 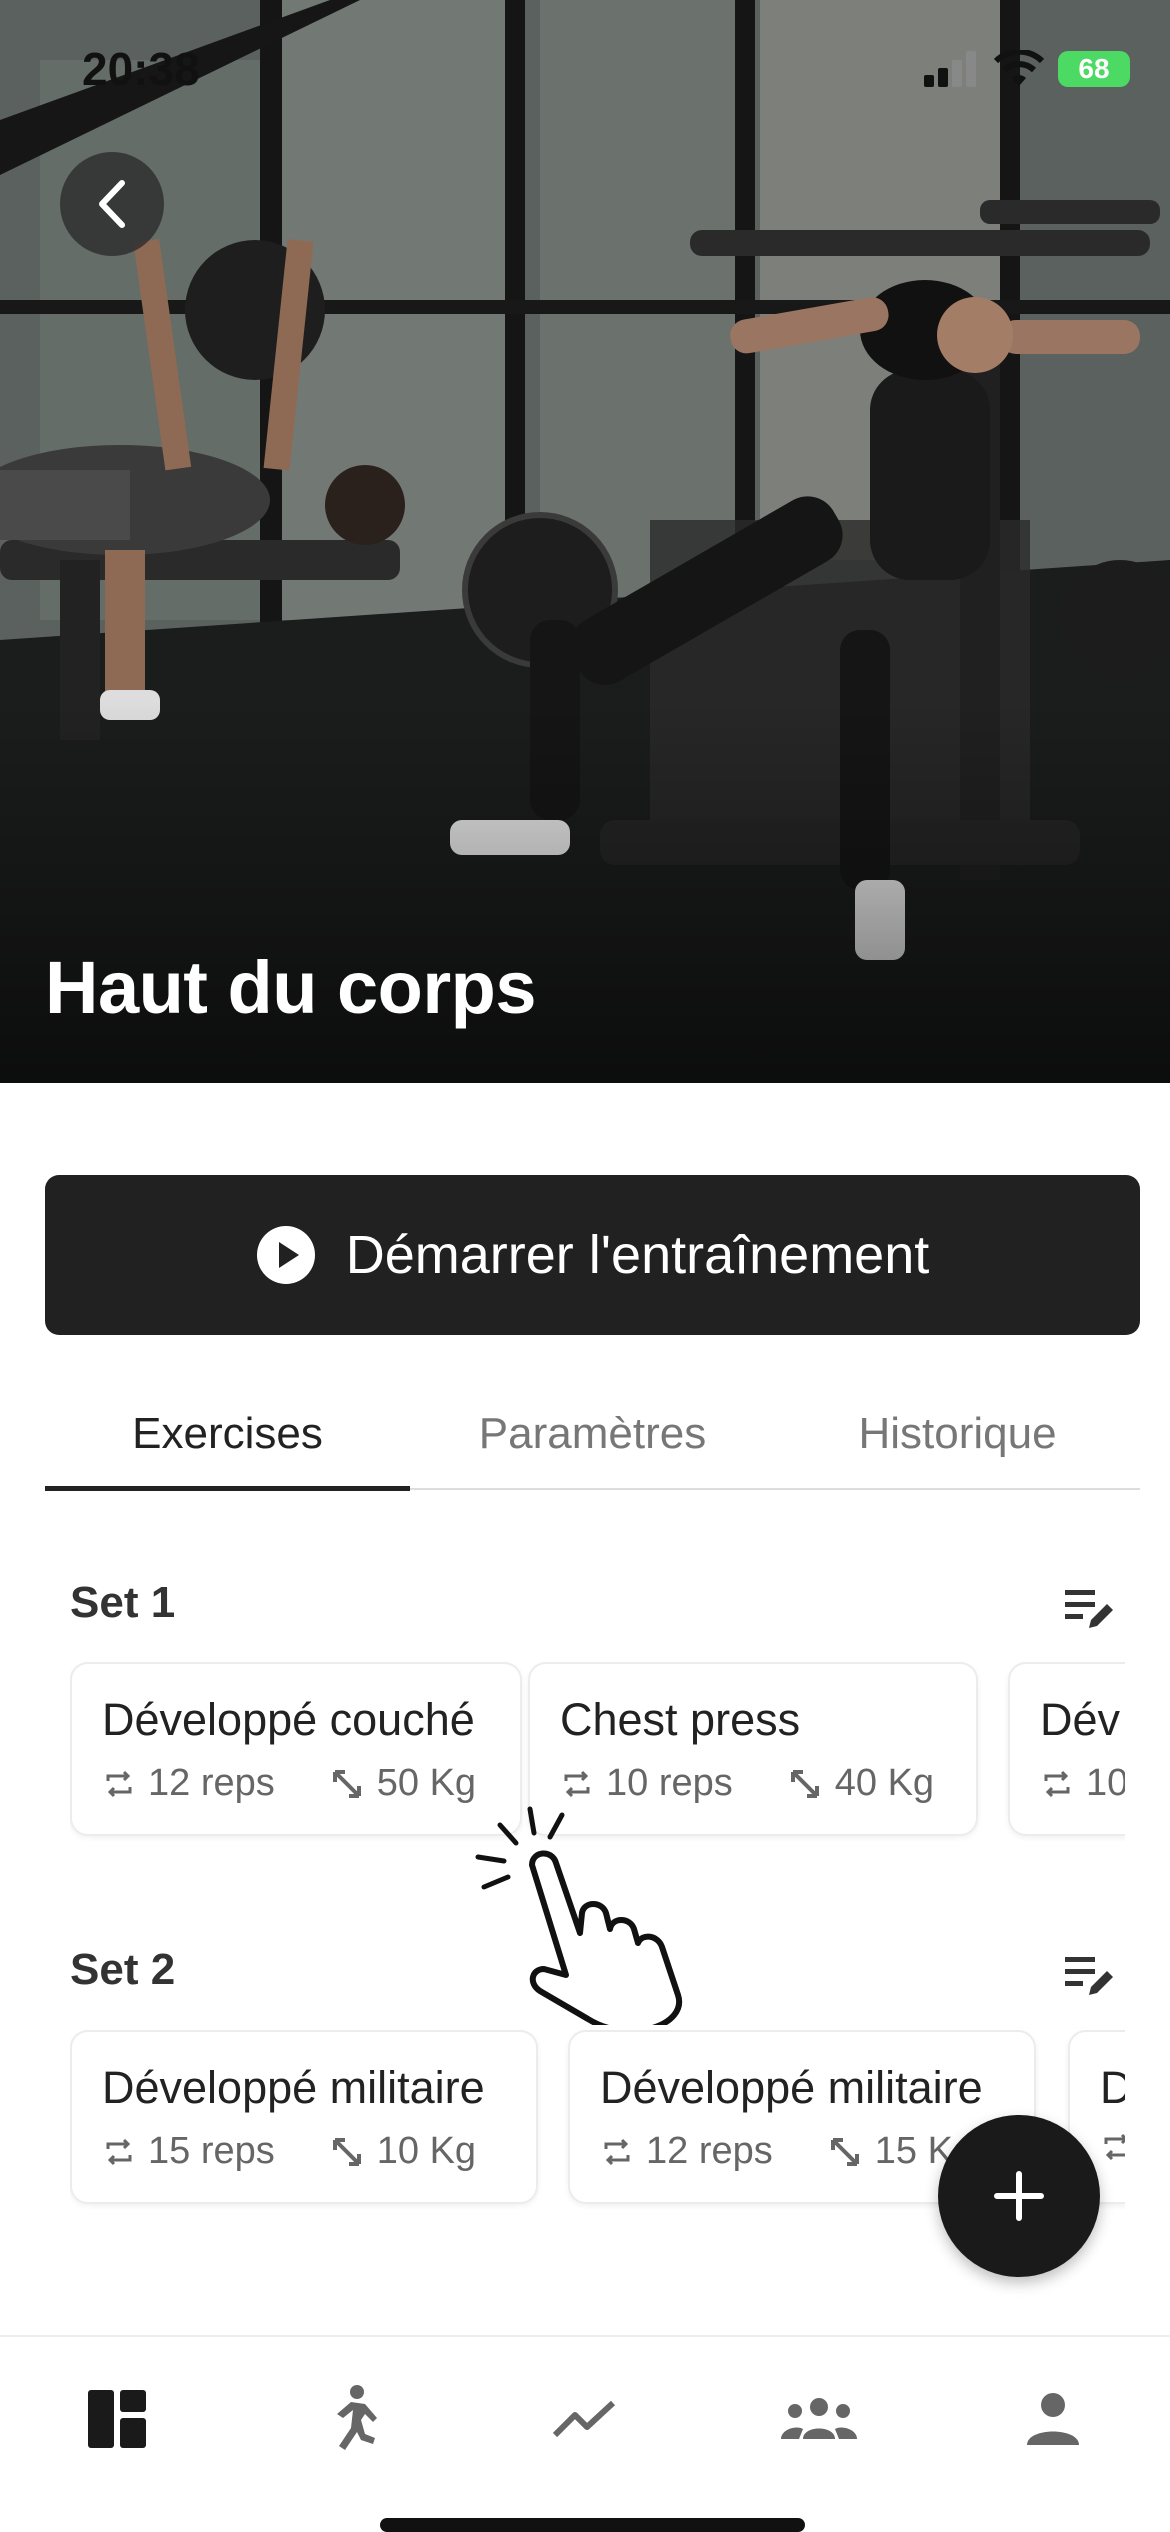 What do you see at coordinates (211, 2151) in the screenshot?
I see `exercise-reps: 15 reps` at bounding box center [211, 2151].